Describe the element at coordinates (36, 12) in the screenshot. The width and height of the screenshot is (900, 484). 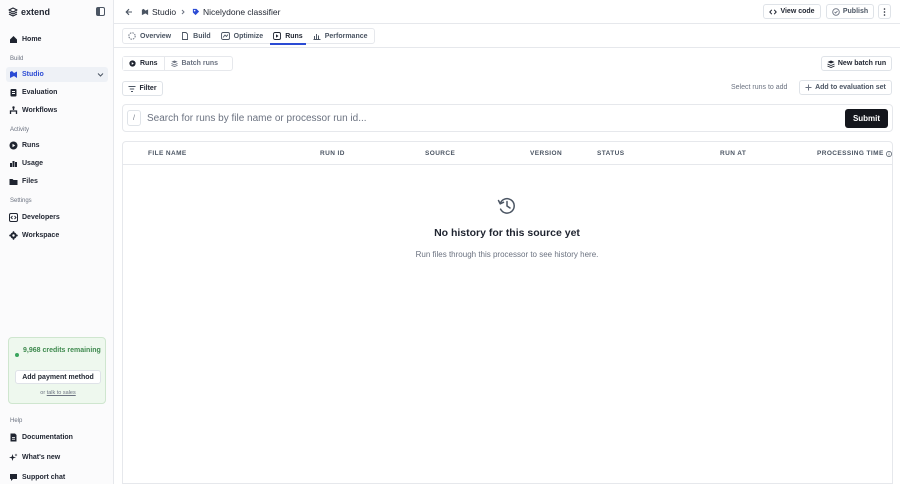
I see `brand-name: extend` at that location.